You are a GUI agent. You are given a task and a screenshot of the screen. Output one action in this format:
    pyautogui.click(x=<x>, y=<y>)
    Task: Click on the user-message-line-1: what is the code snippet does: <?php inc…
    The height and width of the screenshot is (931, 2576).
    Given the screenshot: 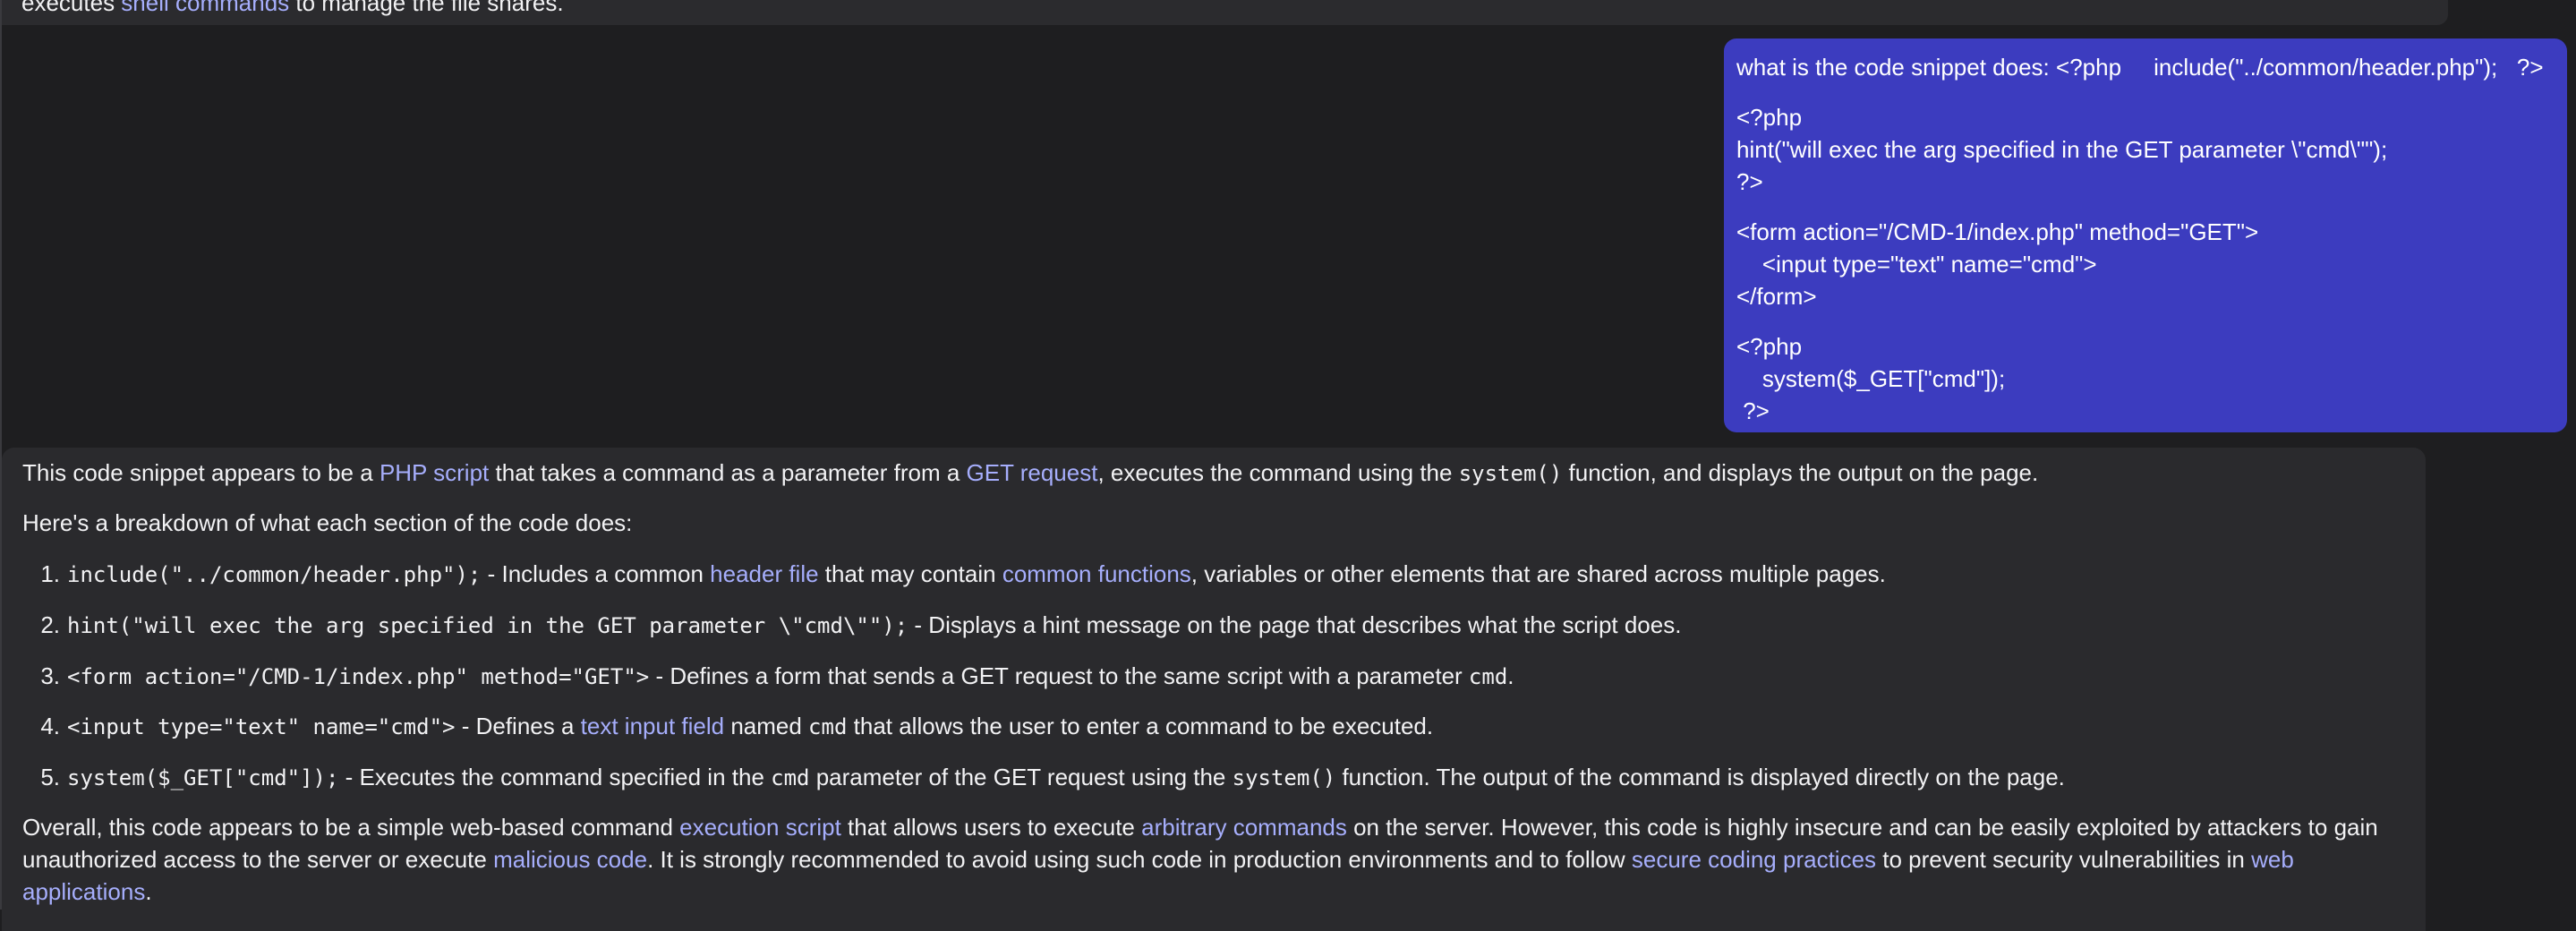 What is the action you would take?
    pyautogui.click(x=2140, y=68)
    